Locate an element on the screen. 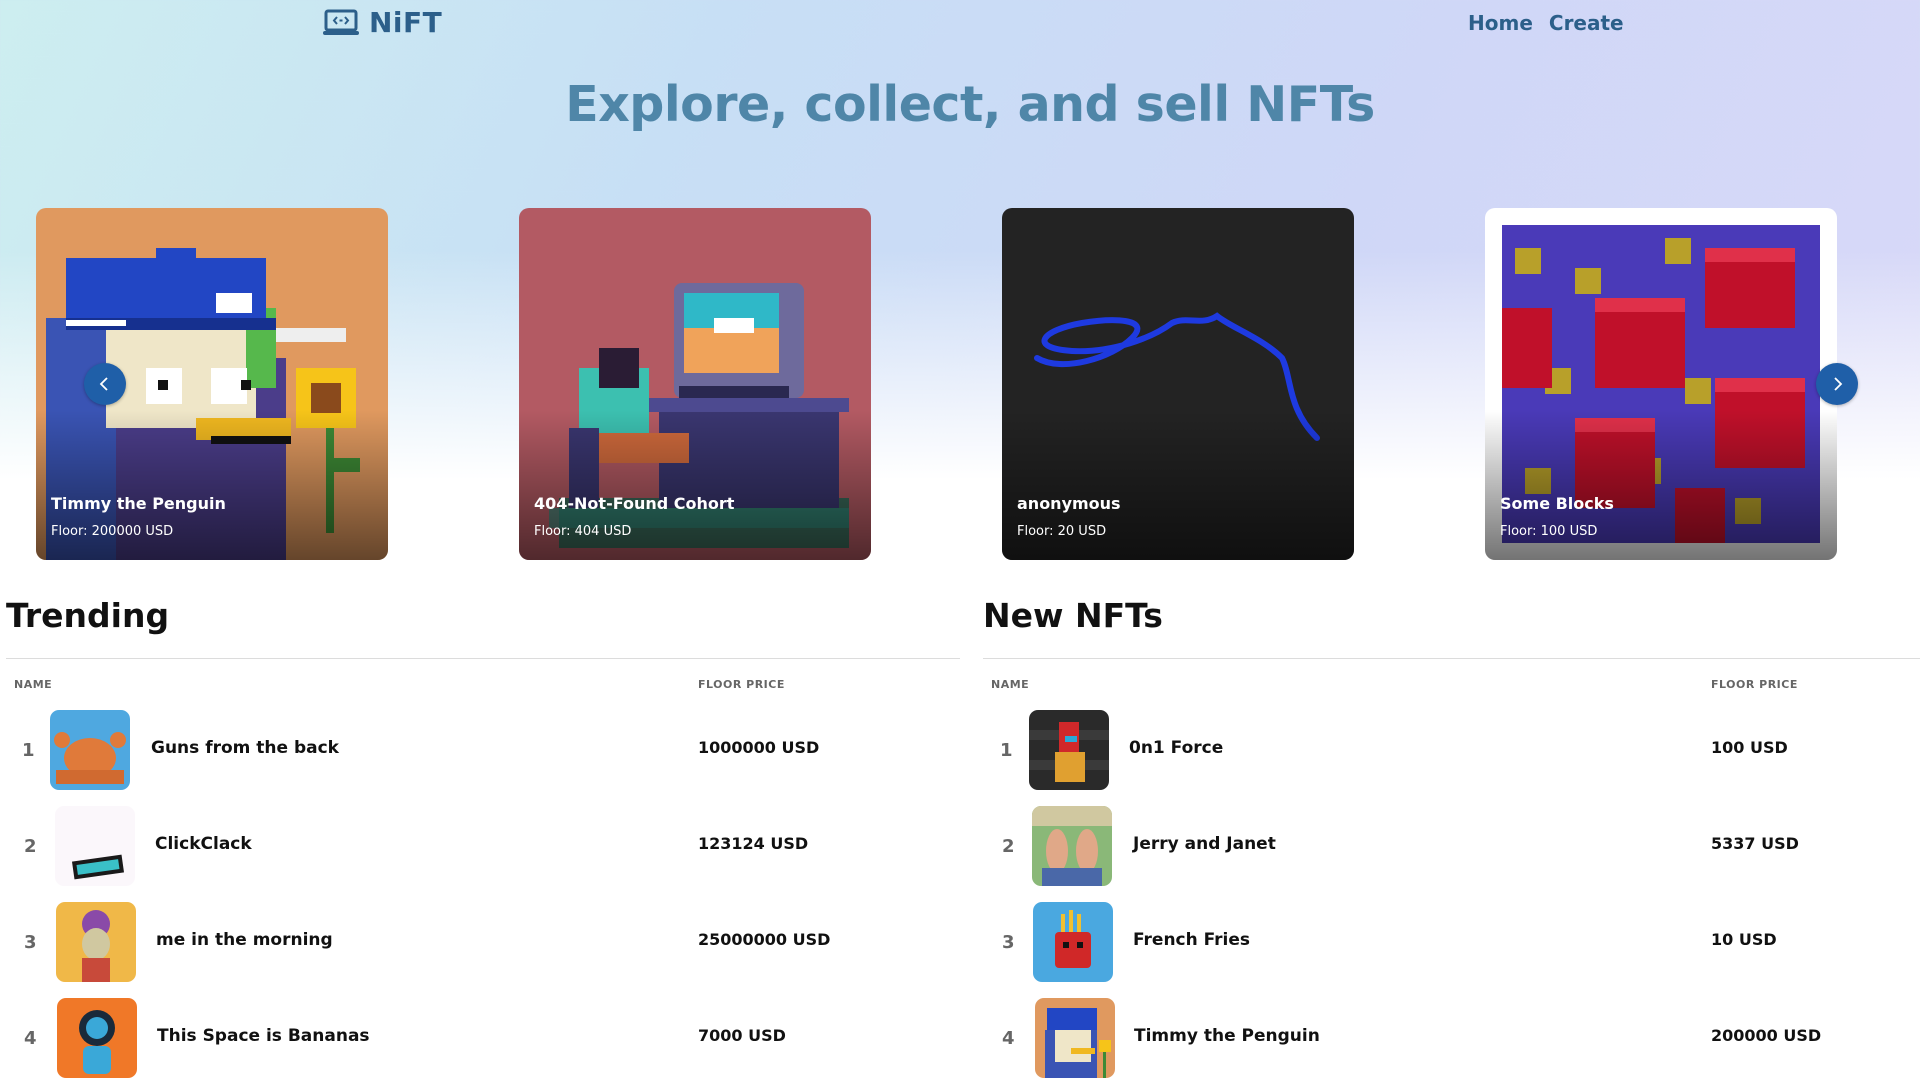  nav-create-link: Create is located at coordinates (1586, 23).